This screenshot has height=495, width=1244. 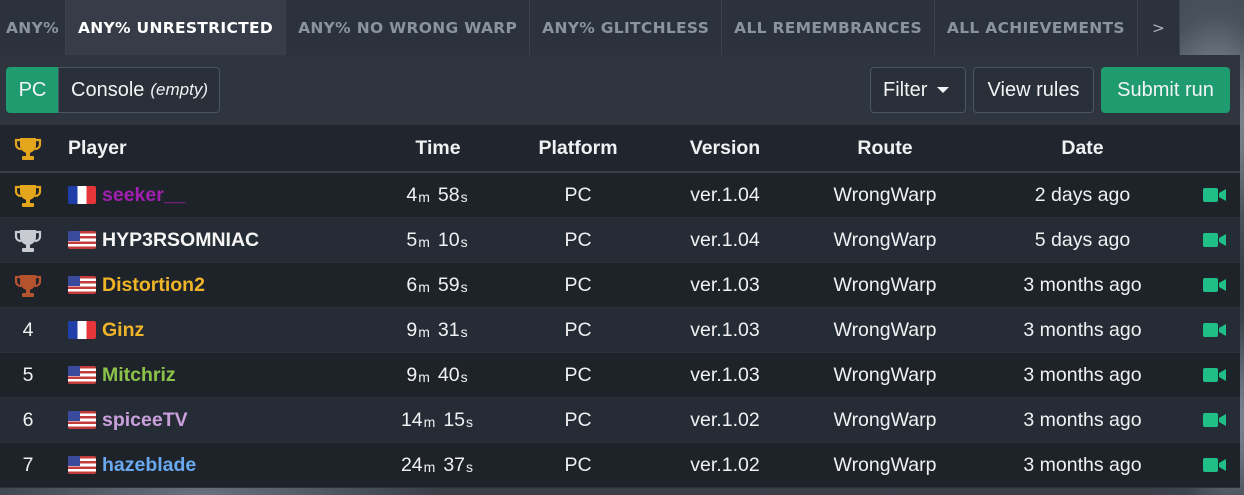 What do you see at coordinates (578, 148) in the screenshot?
I see `header-platform: Platform` at bounding box center [578, 148].